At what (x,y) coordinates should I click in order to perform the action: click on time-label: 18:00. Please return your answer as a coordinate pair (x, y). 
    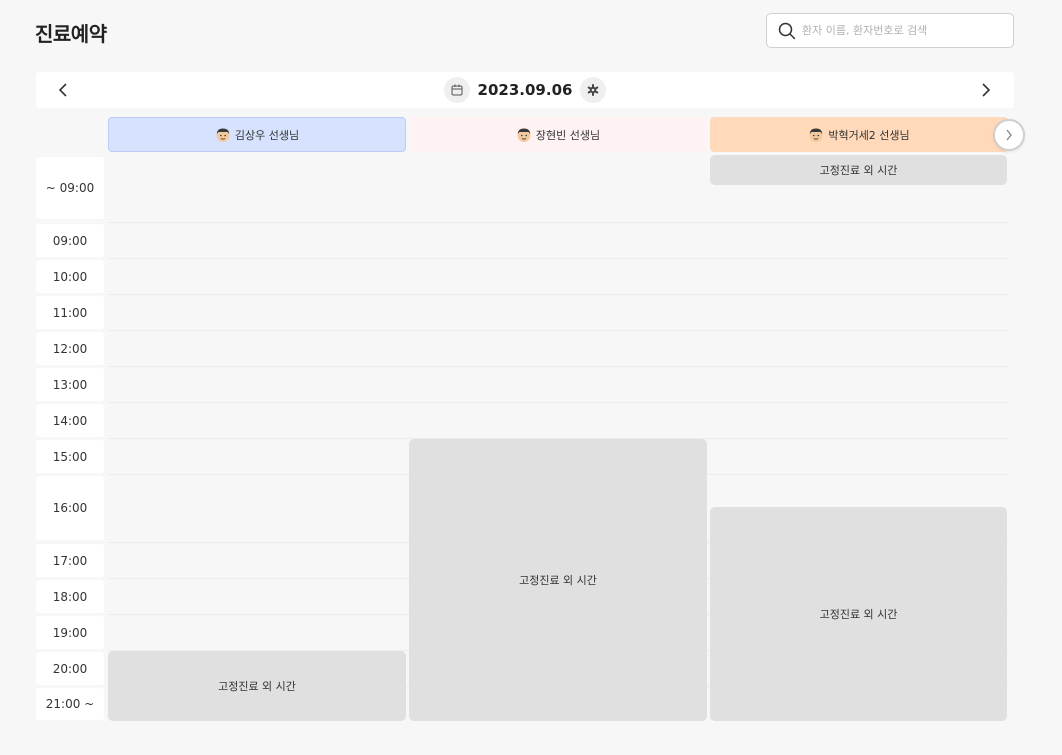
    Looking at the image, I should click on (70, 596).